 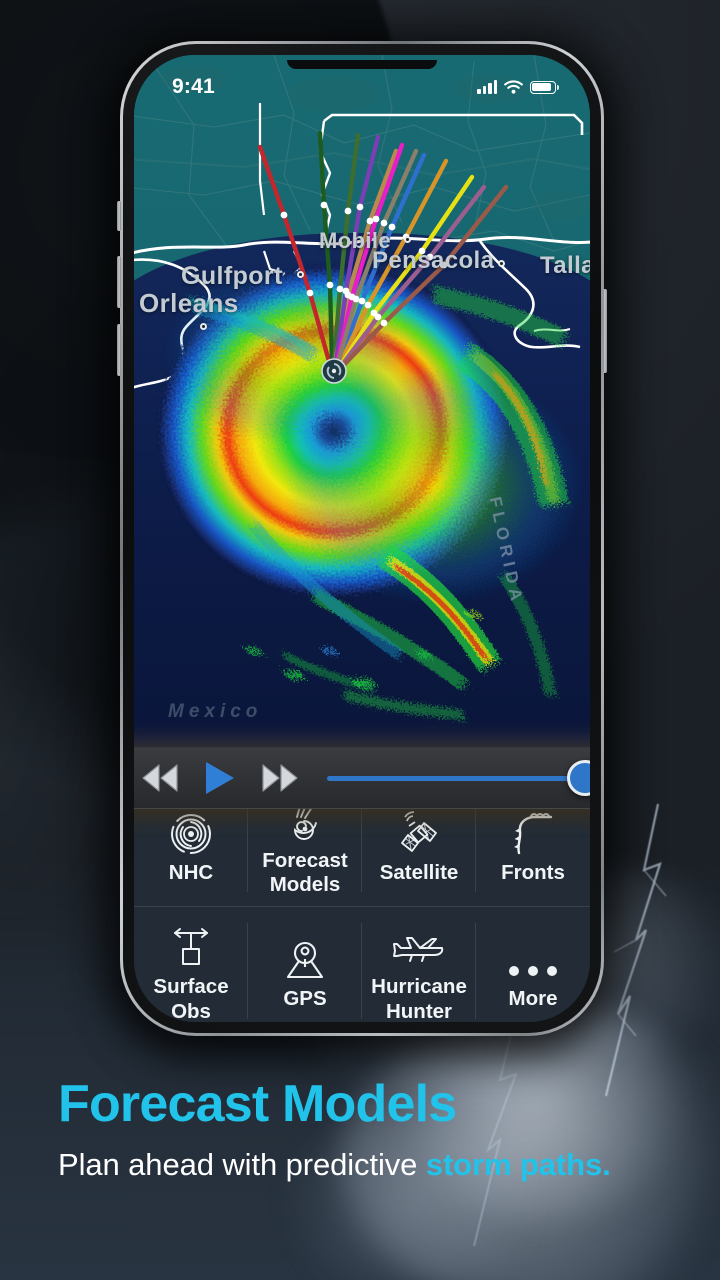 I want to click on tool-more: More, so click(x=533, y=964).